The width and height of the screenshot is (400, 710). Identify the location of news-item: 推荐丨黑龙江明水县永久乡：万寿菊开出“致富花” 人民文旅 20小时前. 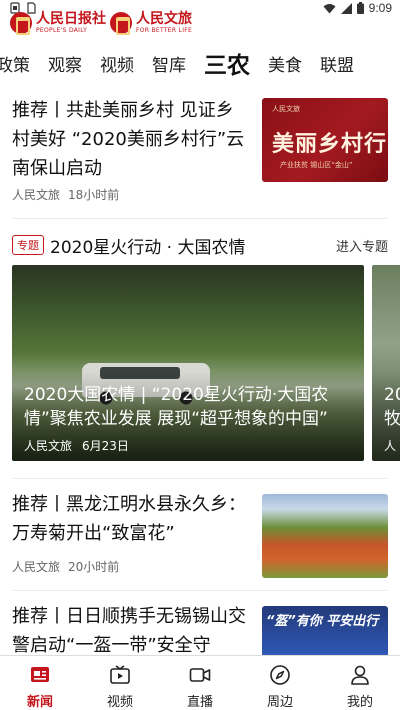
(200, 540).